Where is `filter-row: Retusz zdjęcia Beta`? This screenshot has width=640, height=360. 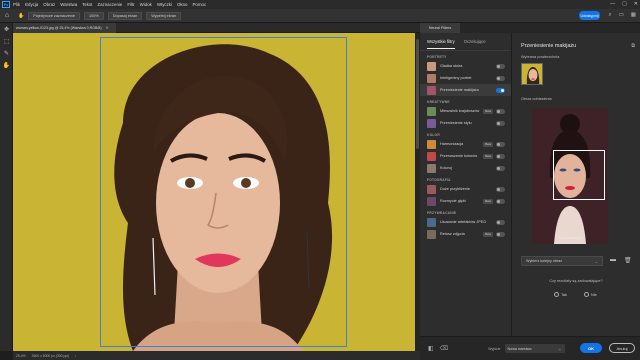 filter-row: Retusz zdjęcia Beta is located at coordinates (465, 234).